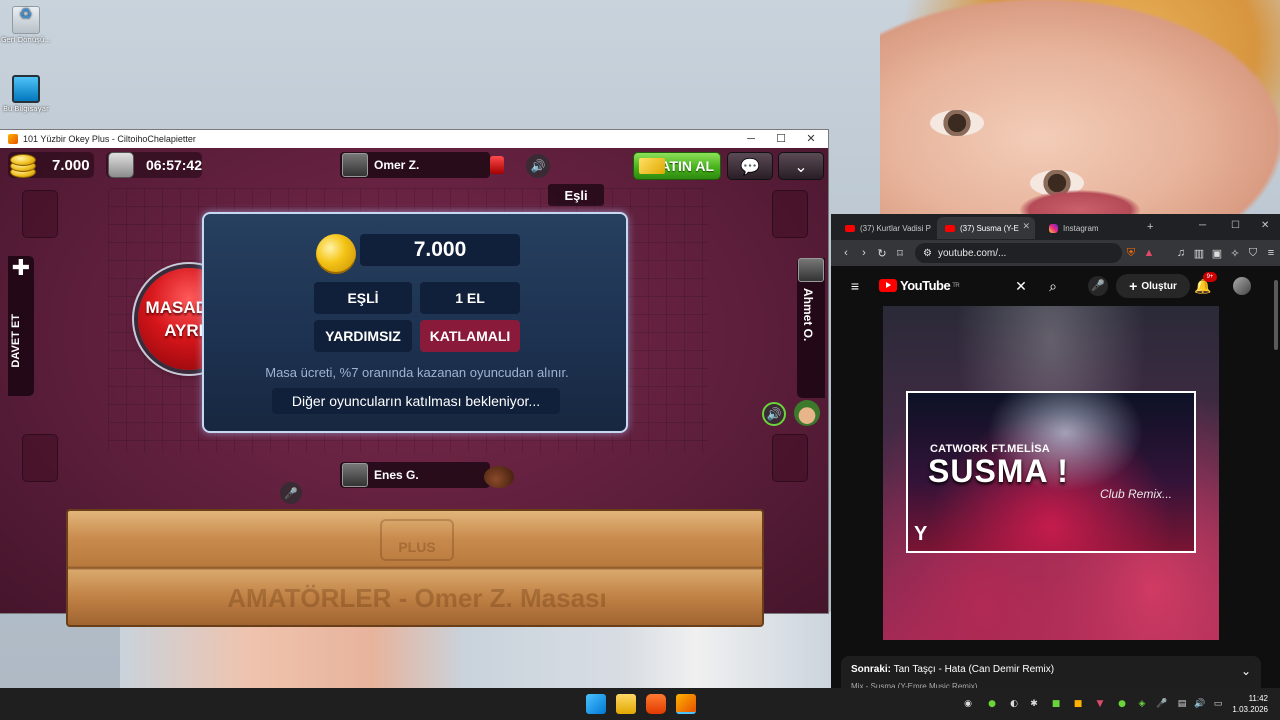 Image resolution: width=1280 pixels, height=720 pixels. What do you see at coordinates (1246, 671) in the screenshot?
I see `chevron-down-icon: ⌄` at bounding box center [1246, 671].